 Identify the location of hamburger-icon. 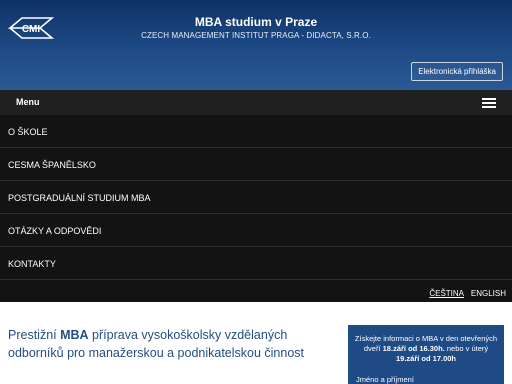
(489, 103).